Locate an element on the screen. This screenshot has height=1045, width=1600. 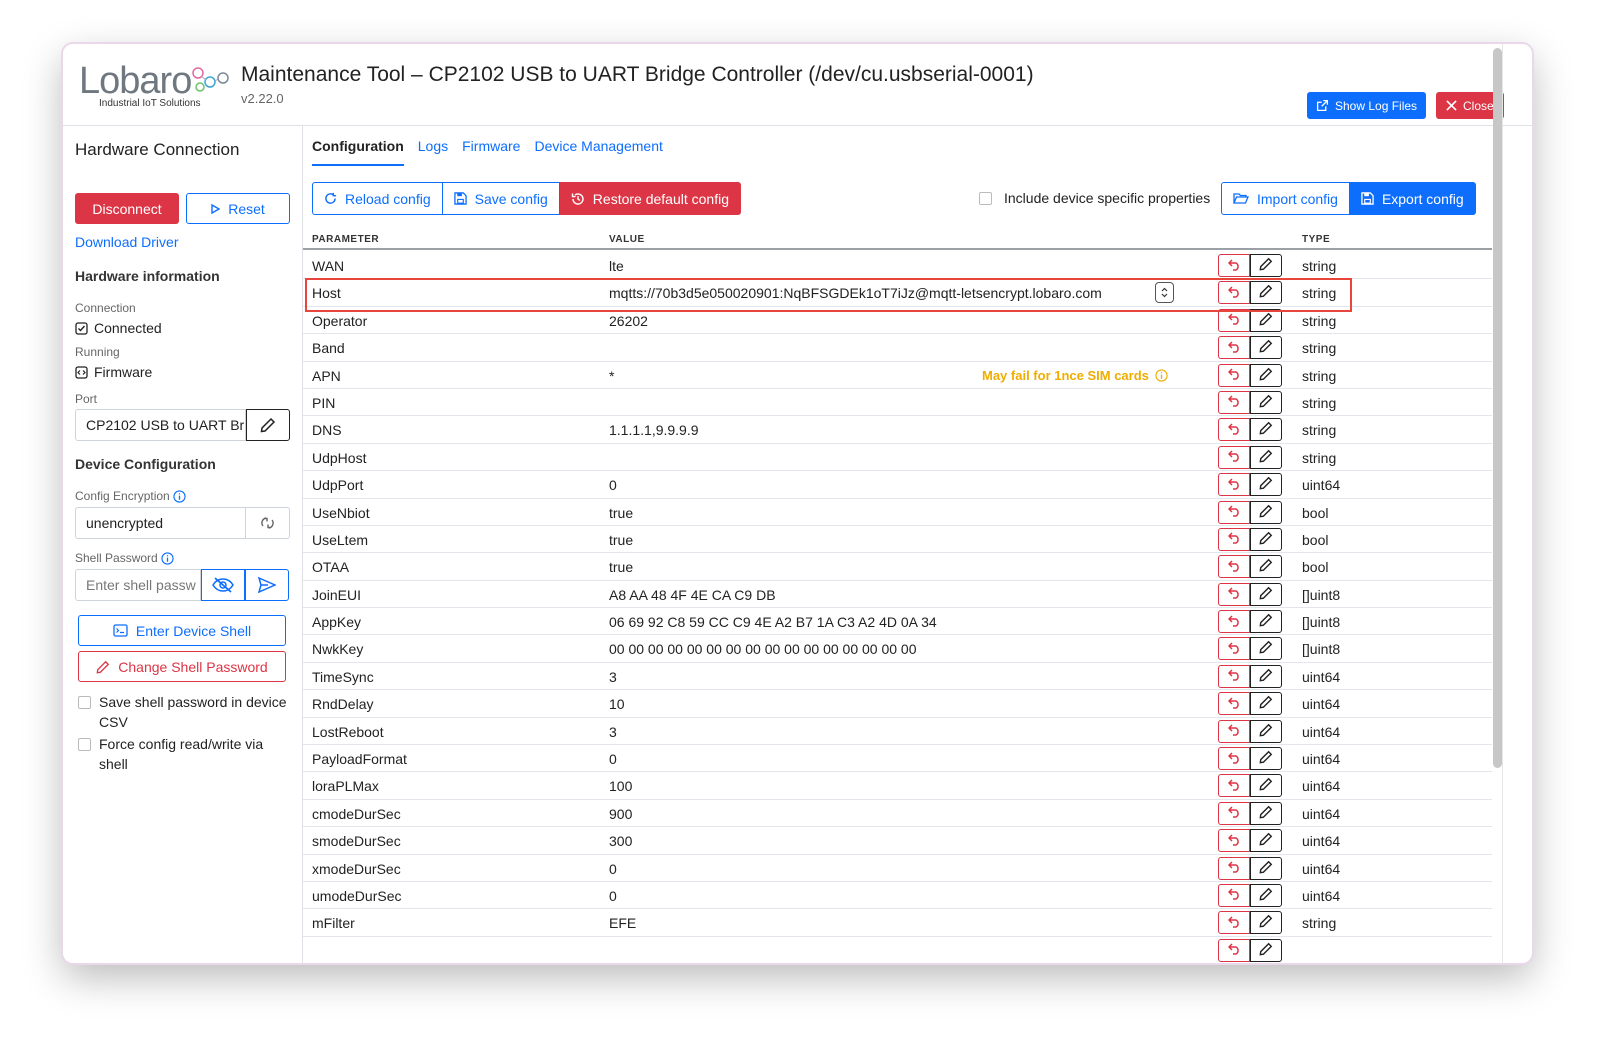
table-row: PIN string is located at coordinates (897, 403).